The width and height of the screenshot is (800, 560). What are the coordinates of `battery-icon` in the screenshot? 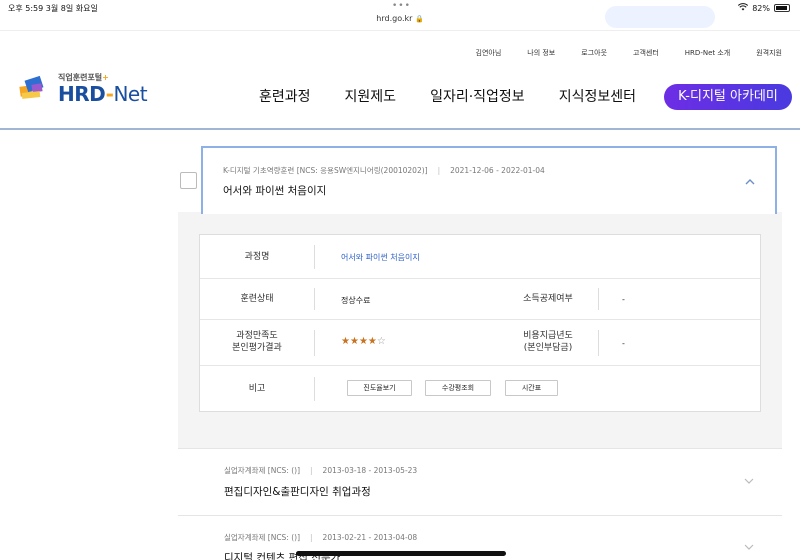 It's located at (782, 8).